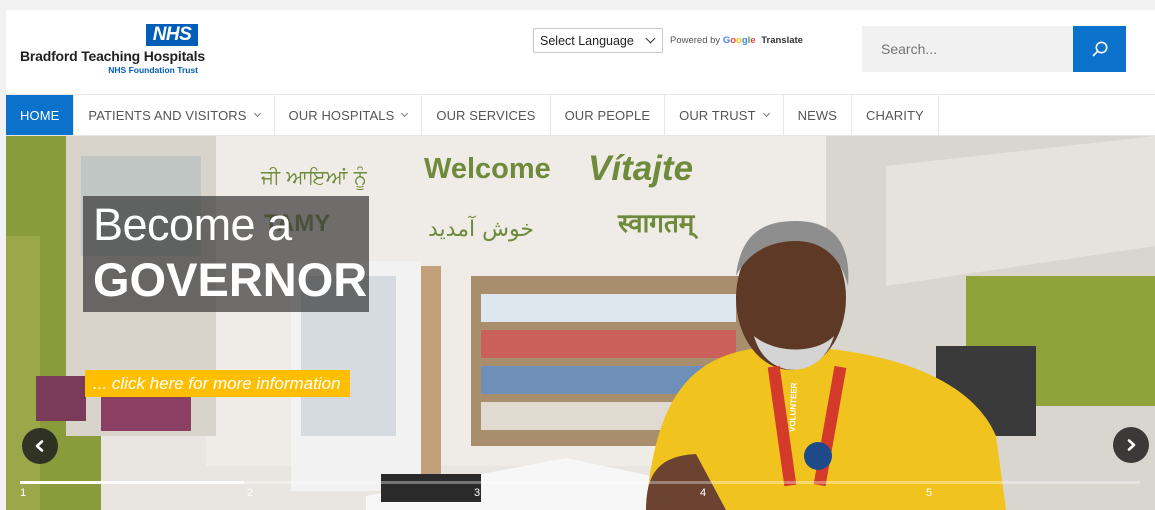 The image size is (1155, 510). What do you see at coordinates (587, 40) in the screenshot?
I see `language-select-value: Select Language` at bounding box center [587, 40].